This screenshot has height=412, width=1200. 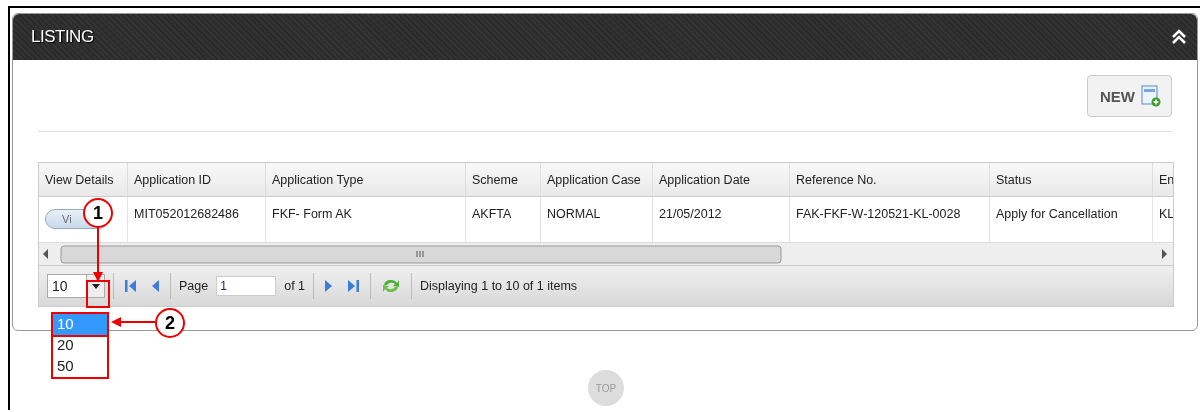 I want to click on column-header: Reference No., so click(x=890, y=180).